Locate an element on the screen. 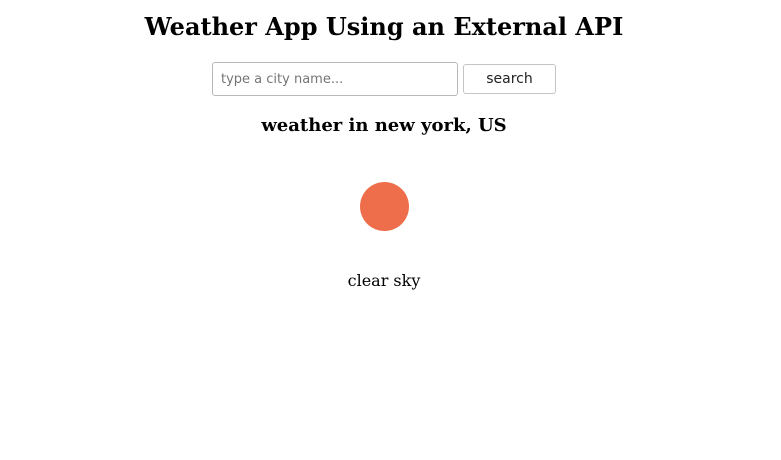 This screenshot has height=460, width=781. page-title: Weather App Using an External API is located at coordinates (384, 26).